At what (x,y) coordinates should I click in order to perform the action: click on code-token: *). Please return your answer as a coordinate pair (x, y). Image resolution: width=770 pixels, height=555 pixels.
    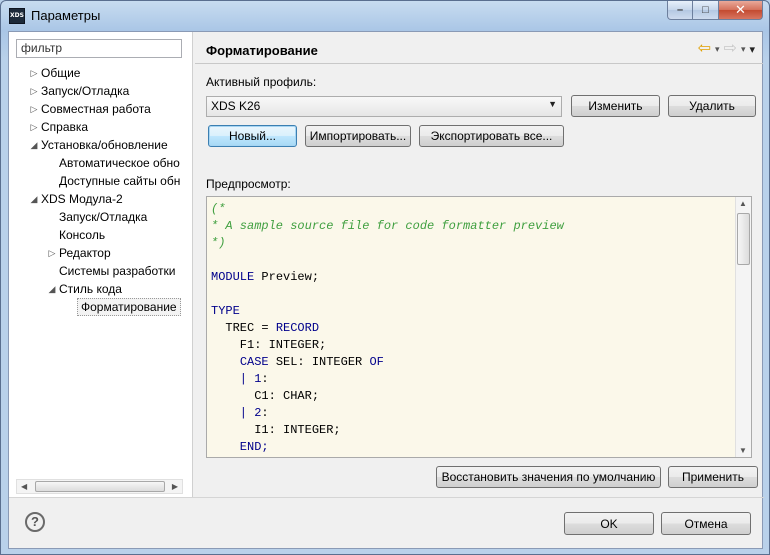
    Looking at the image, I should click on (218, 243).